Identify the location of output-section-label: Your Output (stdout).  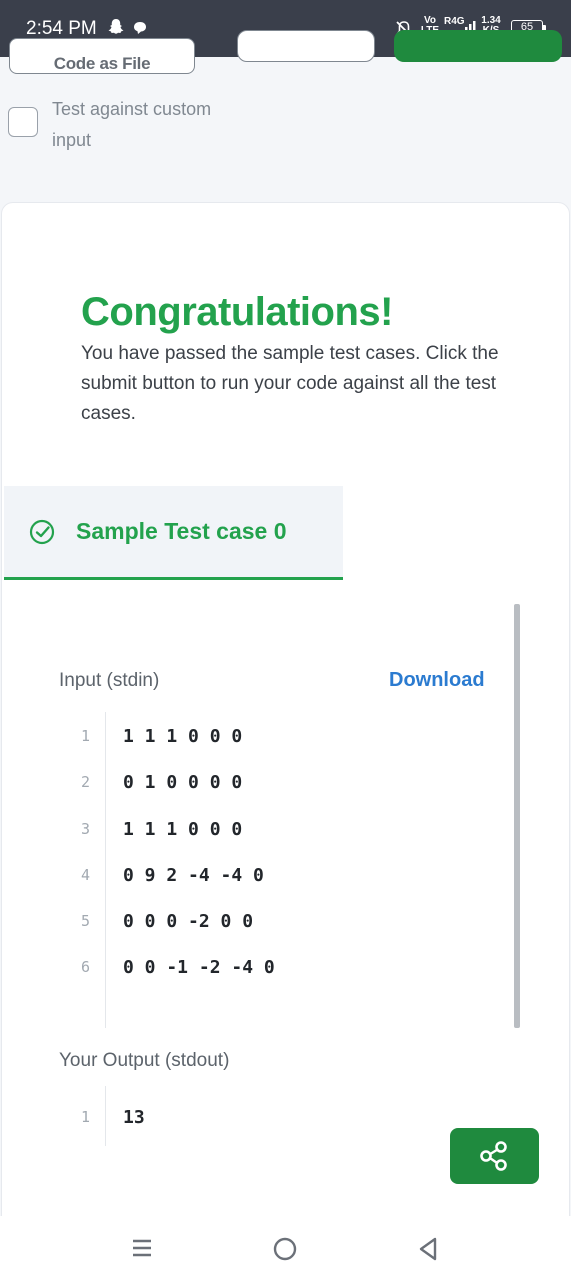
(144, 1060).